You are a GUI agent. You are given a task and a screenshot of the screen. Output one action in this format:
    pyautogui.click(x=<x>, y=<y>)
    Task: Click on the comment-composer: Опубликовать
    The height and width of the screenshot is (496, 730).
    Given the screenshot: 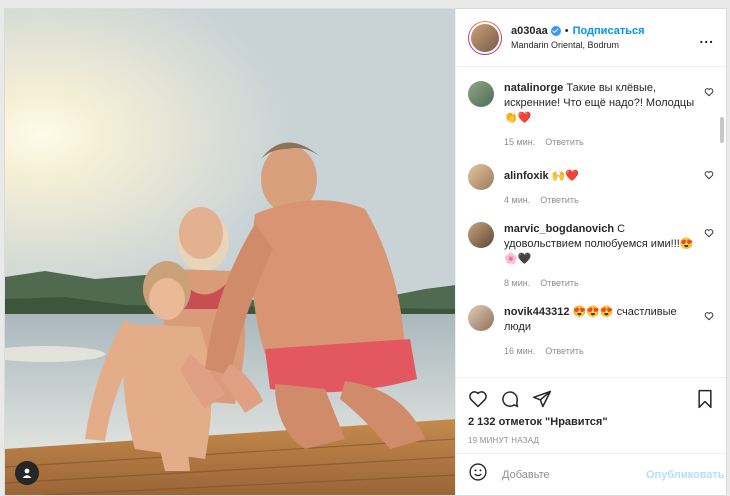 What is the action you would take?
    pyautogui.click(x=591, y=474)
    